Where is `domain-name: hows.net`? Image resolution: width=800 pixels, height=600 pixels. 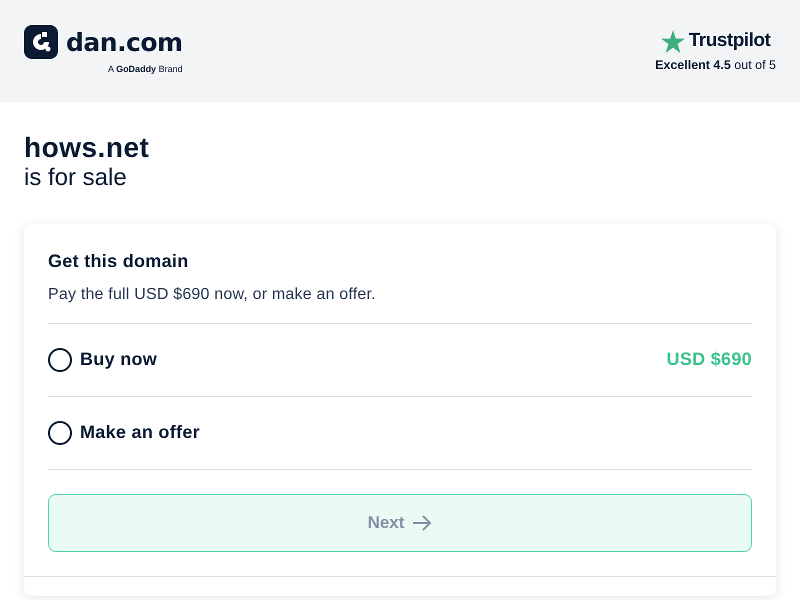
domain-name: hows.net is located at coordinates (87, 148).